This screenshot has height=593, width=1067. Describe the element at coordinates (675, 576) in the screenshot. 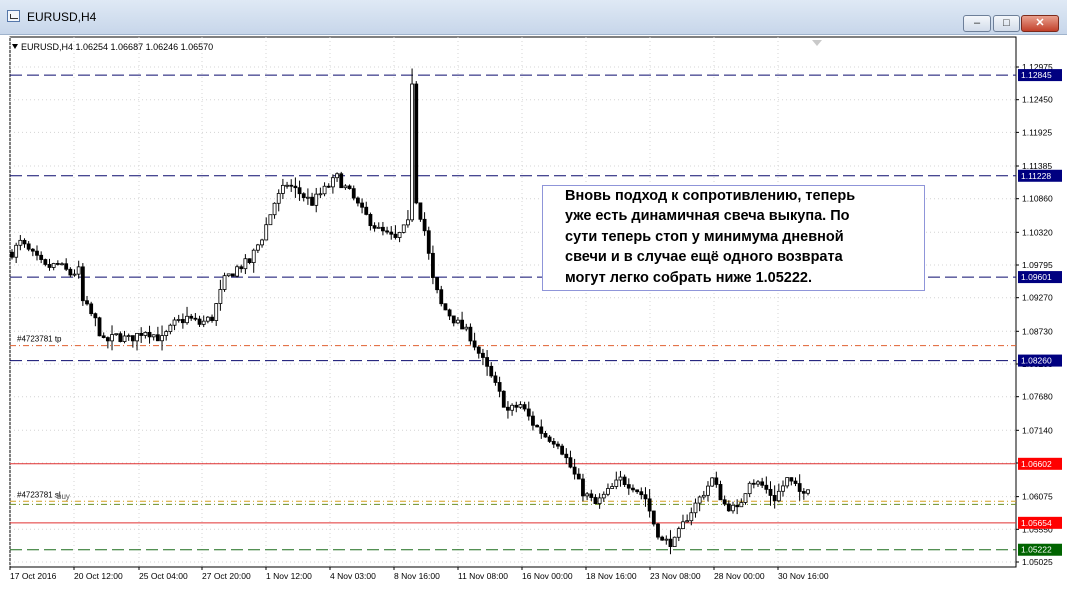

I see `time-axis-label: 23 Nov 08:00` at that location.